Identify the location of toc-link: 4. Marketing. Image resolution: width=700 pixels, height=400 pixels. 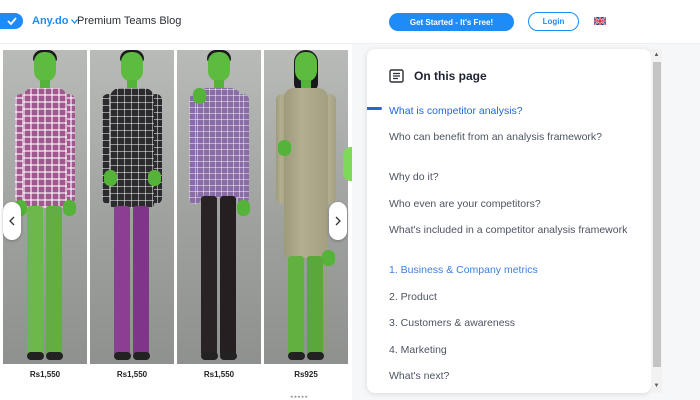
(514, 350).